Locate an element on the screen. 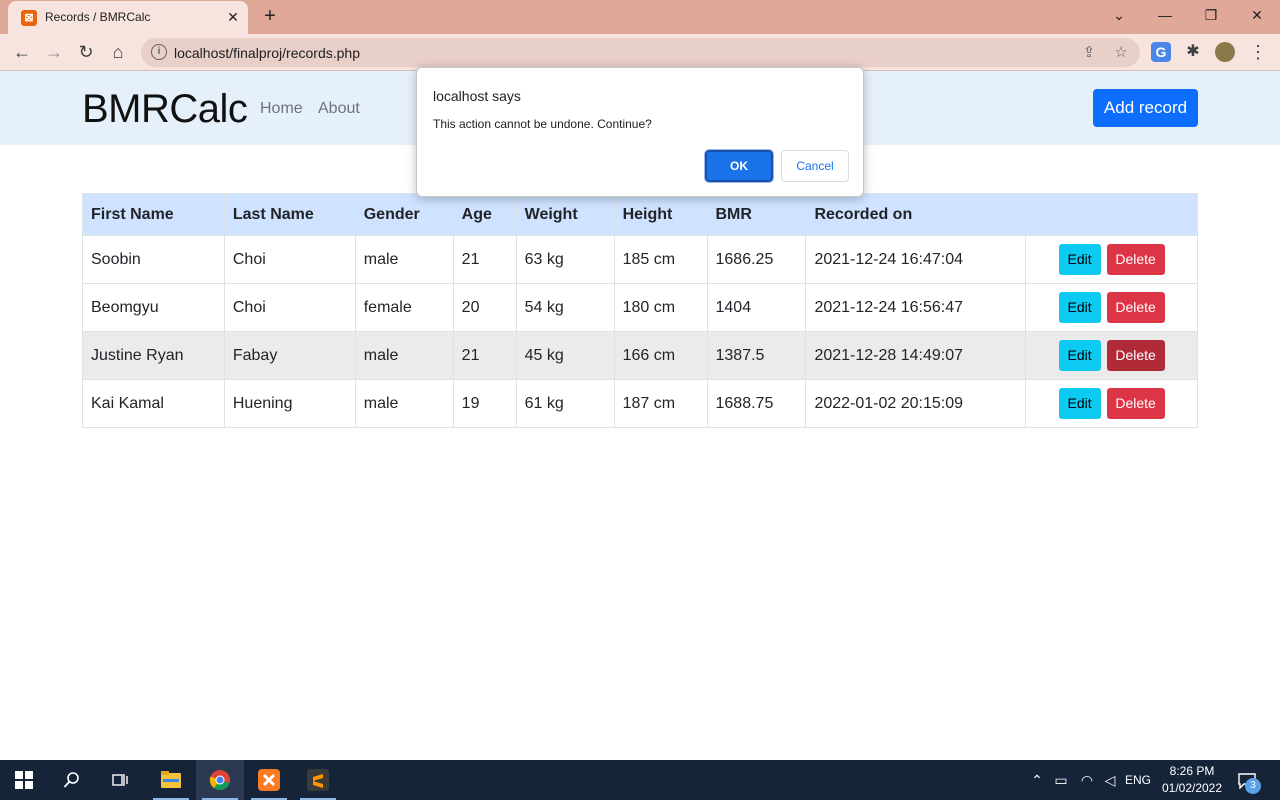 This screenshot has width=1280, height=800. reload-icon: ↻ is located at coordinates (86, 52).